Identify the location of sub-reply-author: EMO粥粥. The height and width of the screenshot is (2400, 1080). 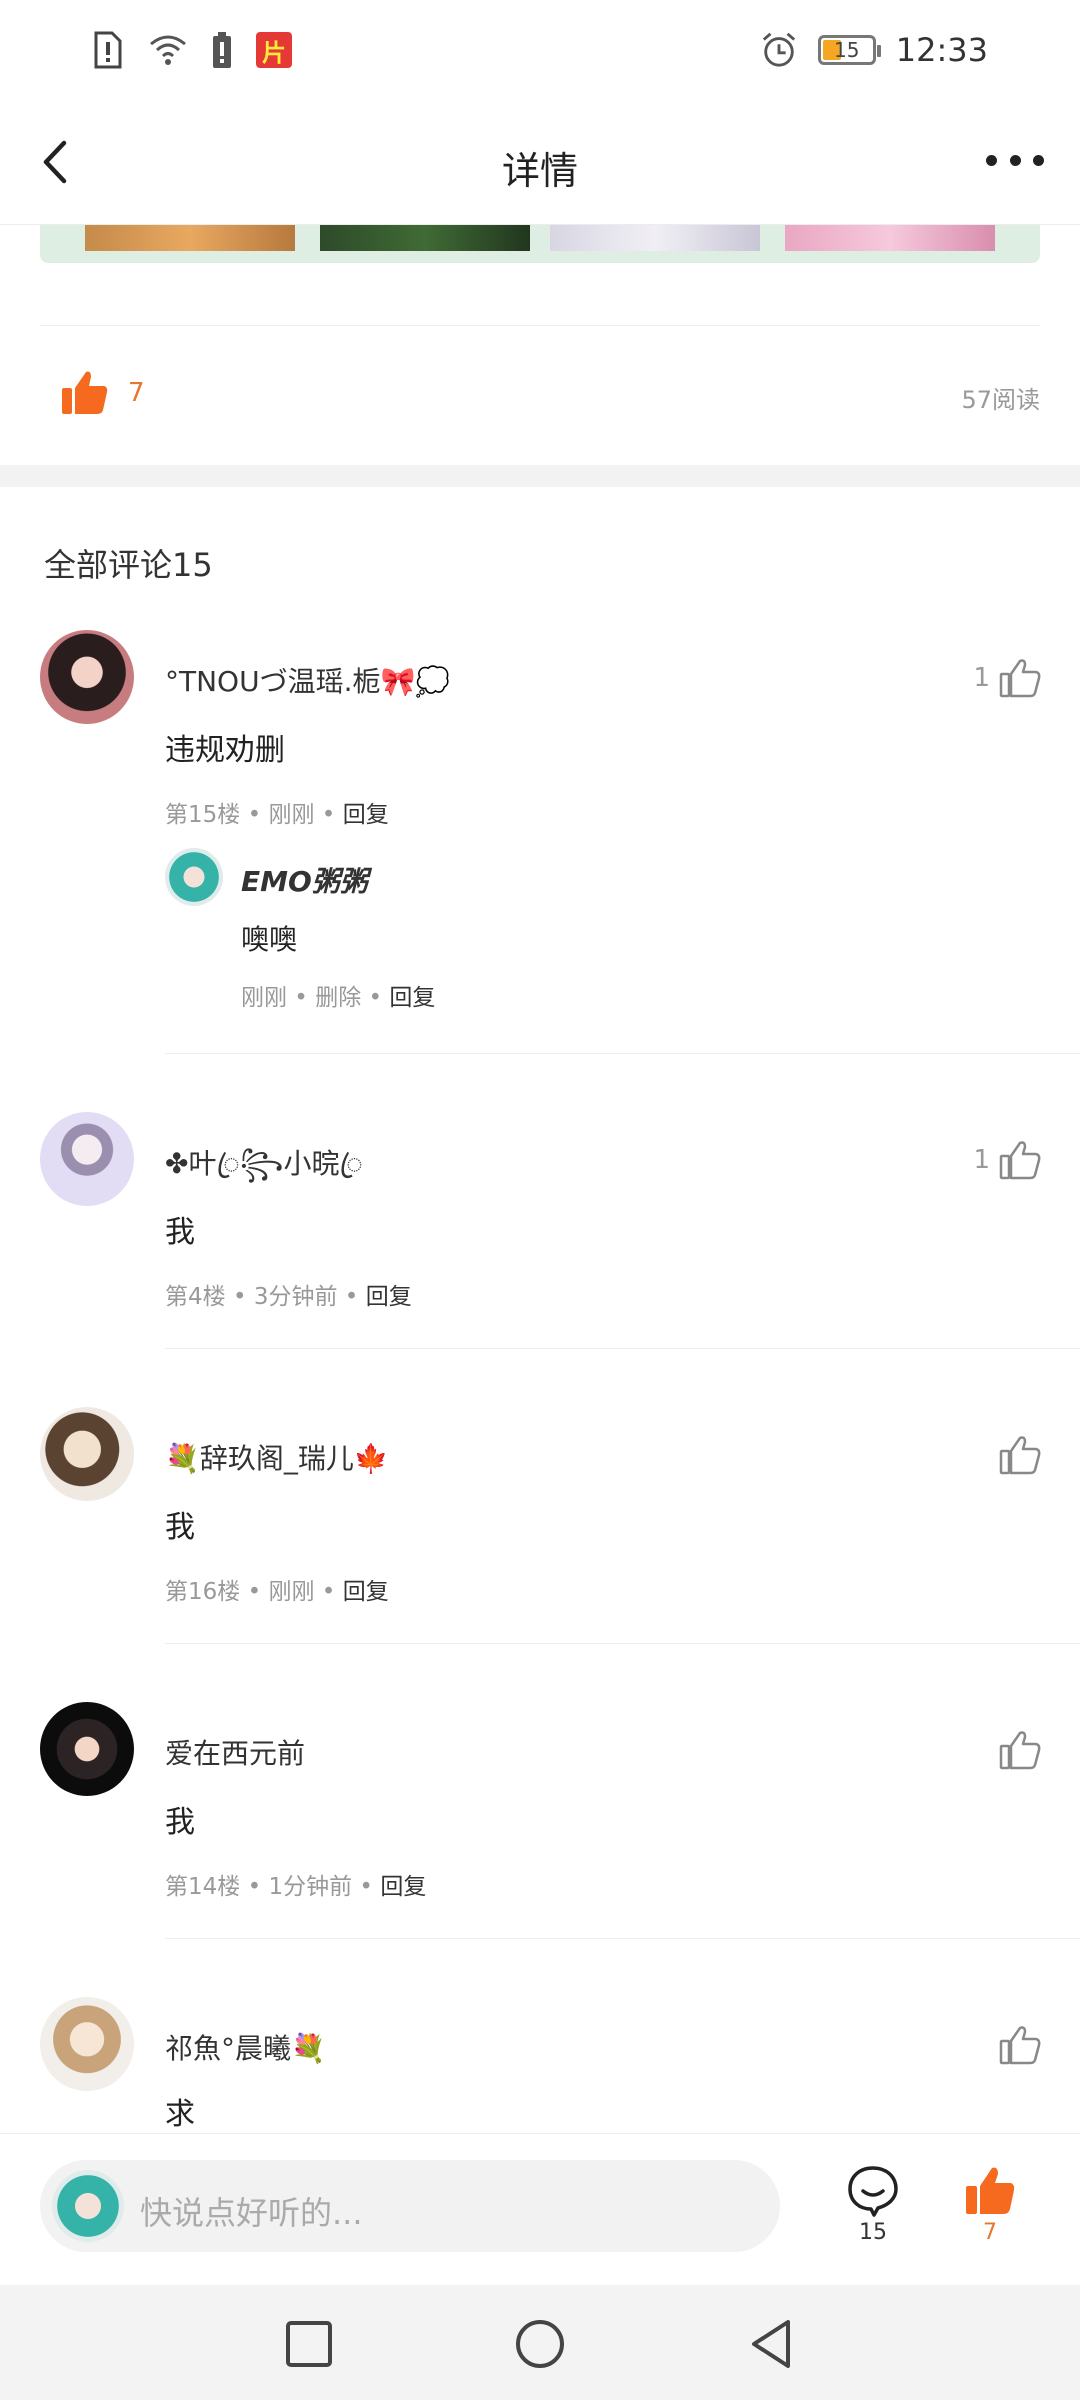
(304, 880).